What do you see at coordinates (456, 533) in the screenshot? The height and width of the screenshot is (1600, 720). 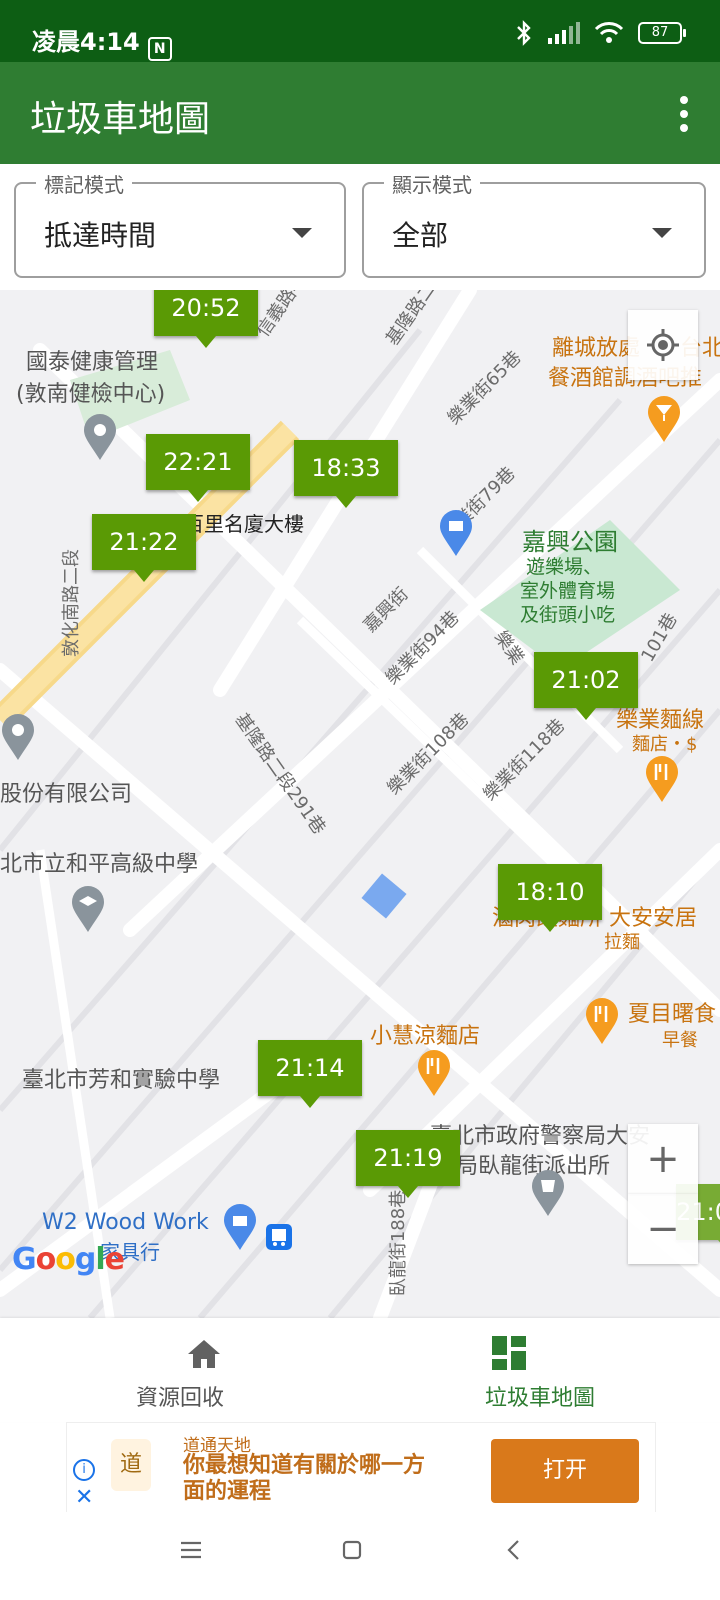 I see `shopping-pin-icon` at bounding box center [456, 533].